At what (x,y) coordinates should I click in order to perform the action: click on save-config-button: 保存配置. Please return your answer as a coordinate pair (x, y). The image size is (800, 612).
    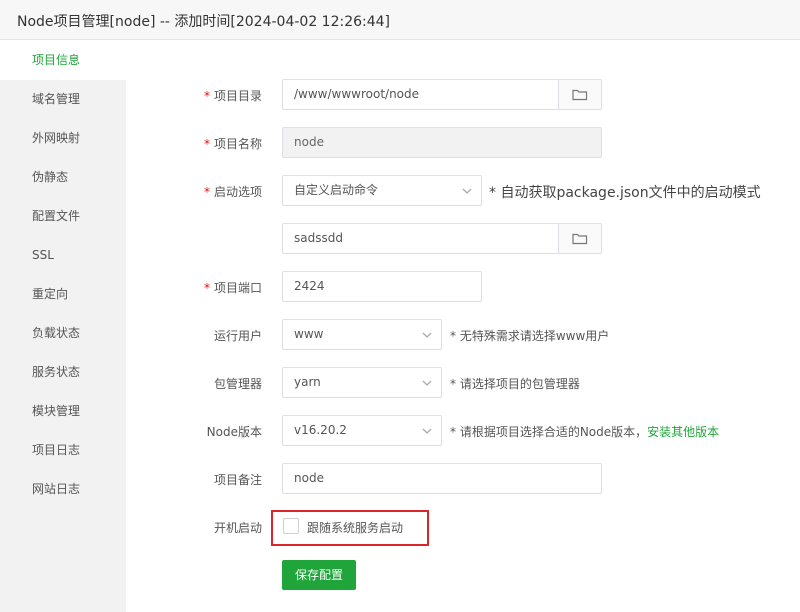
    Looking at the image, I should click on (319, 575).